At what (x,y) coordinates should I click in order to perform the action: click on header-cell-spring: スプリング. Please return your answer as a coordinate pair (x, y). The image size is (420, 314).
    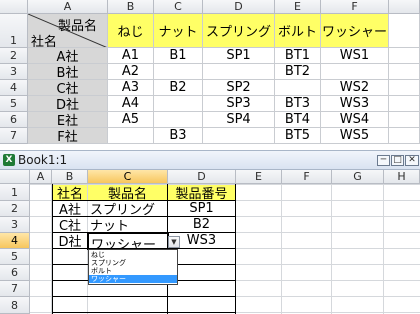
    Looking at the image, I should click on (239, 31).